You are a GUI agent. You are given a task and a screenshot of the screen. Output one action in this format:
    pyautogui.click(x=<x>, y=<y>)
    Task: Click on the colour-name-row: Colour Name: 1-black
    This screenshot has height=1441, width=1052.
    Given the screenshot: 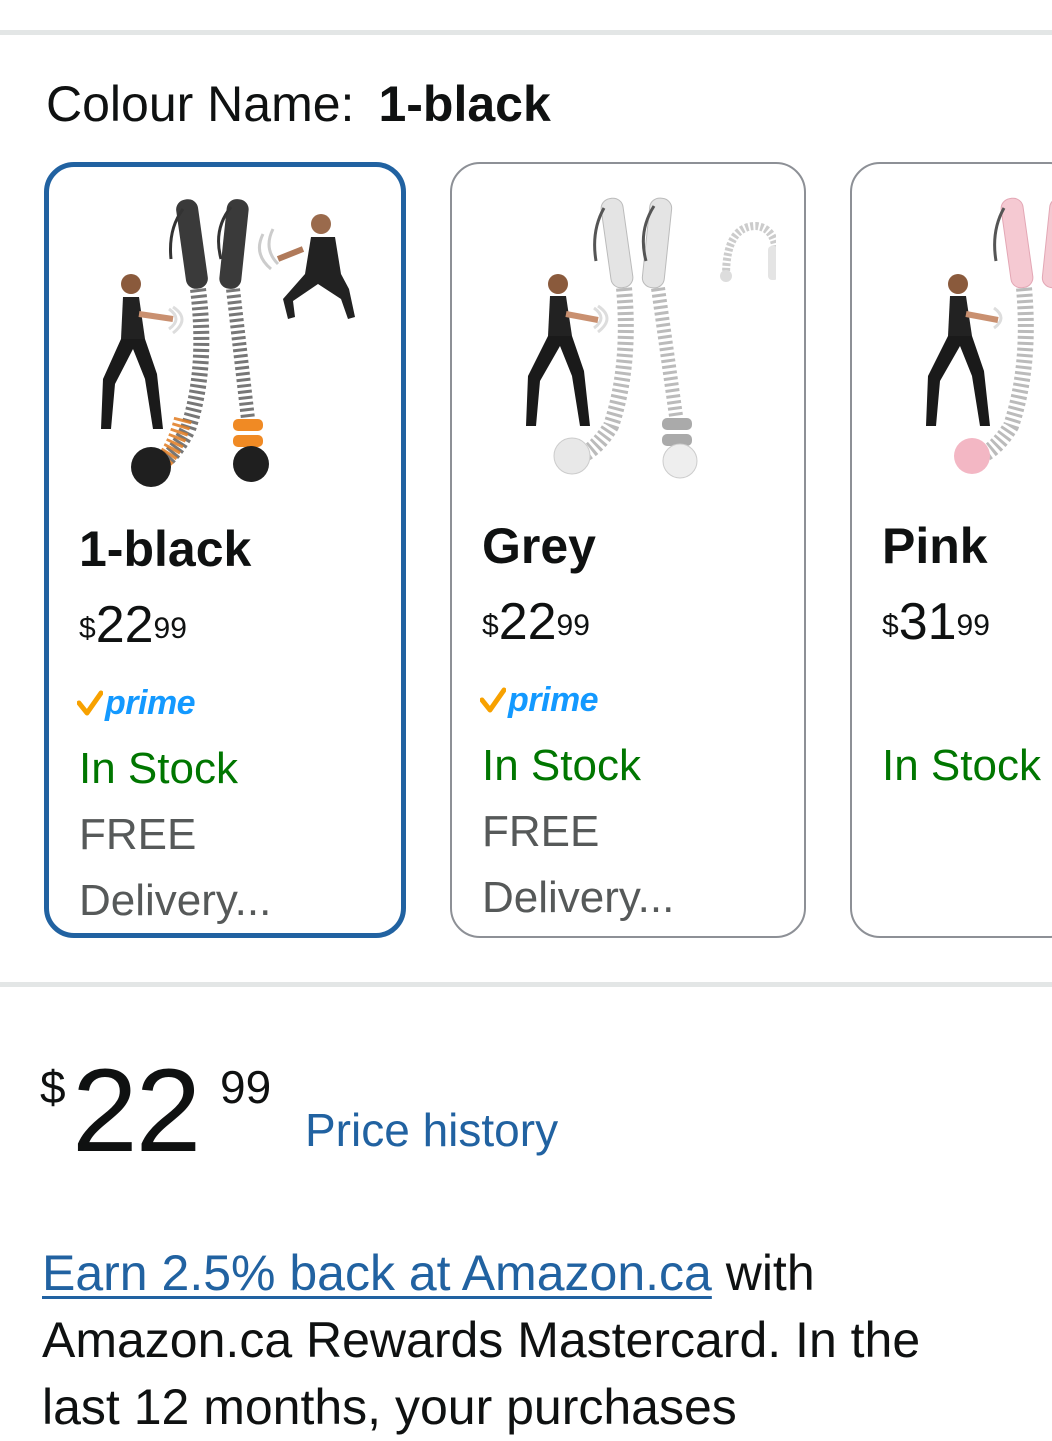 What is the action you would take?
    pyautogui.click(x=298, y=104)
    